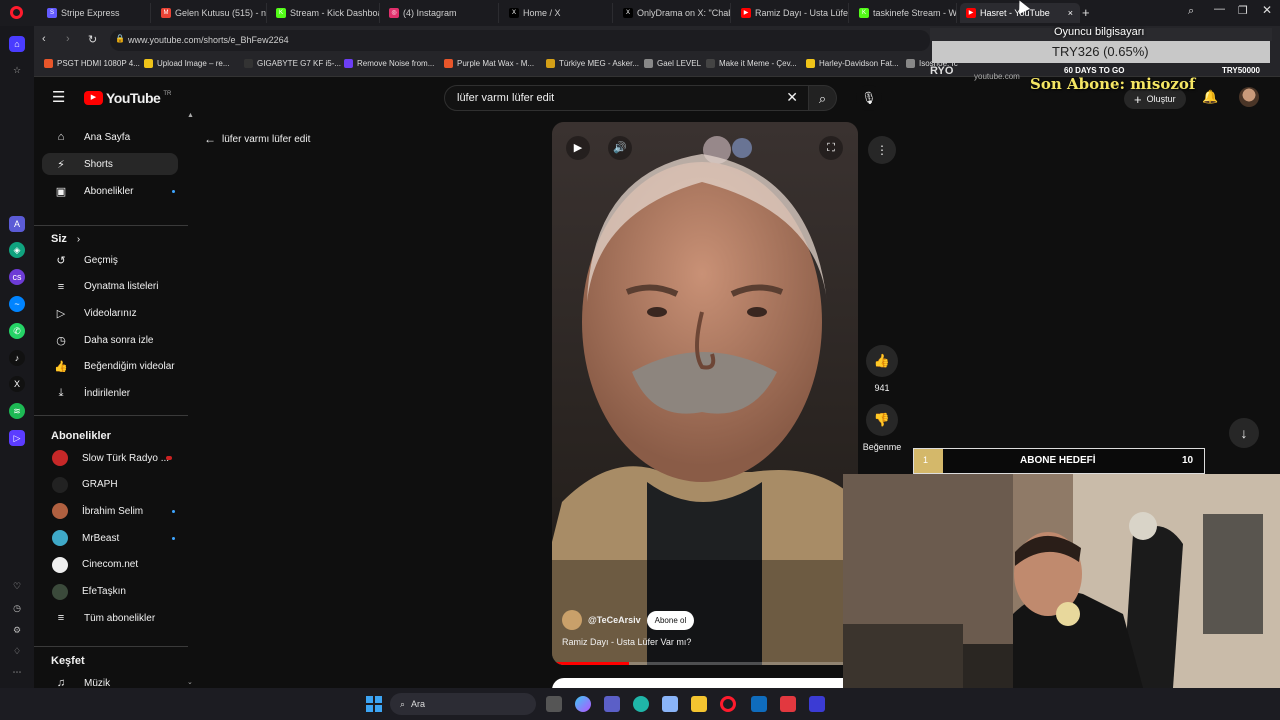 The image size is (1280, 720). Describe the element at coordinates (558, 13) in the screenshot. I see `browser-tab: X Home / X` at that location.